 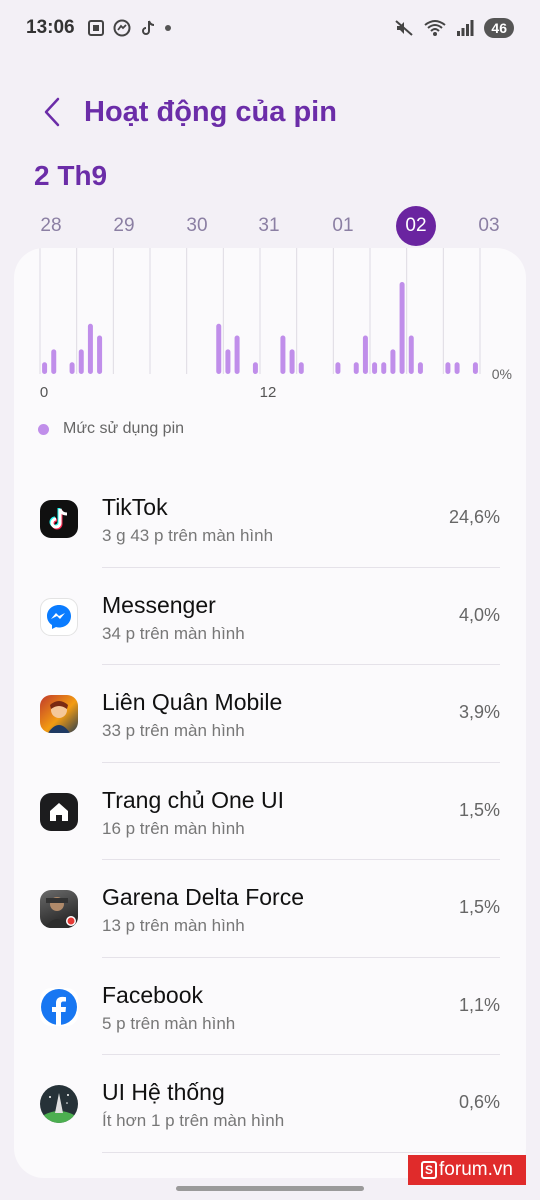 What do you see at coordinates (270, 519) in the screenshot?
I see `app-row-tiktok: TikTok 3 g 43 p trên màn hình 24,6%` at bounding box center [270, 519].